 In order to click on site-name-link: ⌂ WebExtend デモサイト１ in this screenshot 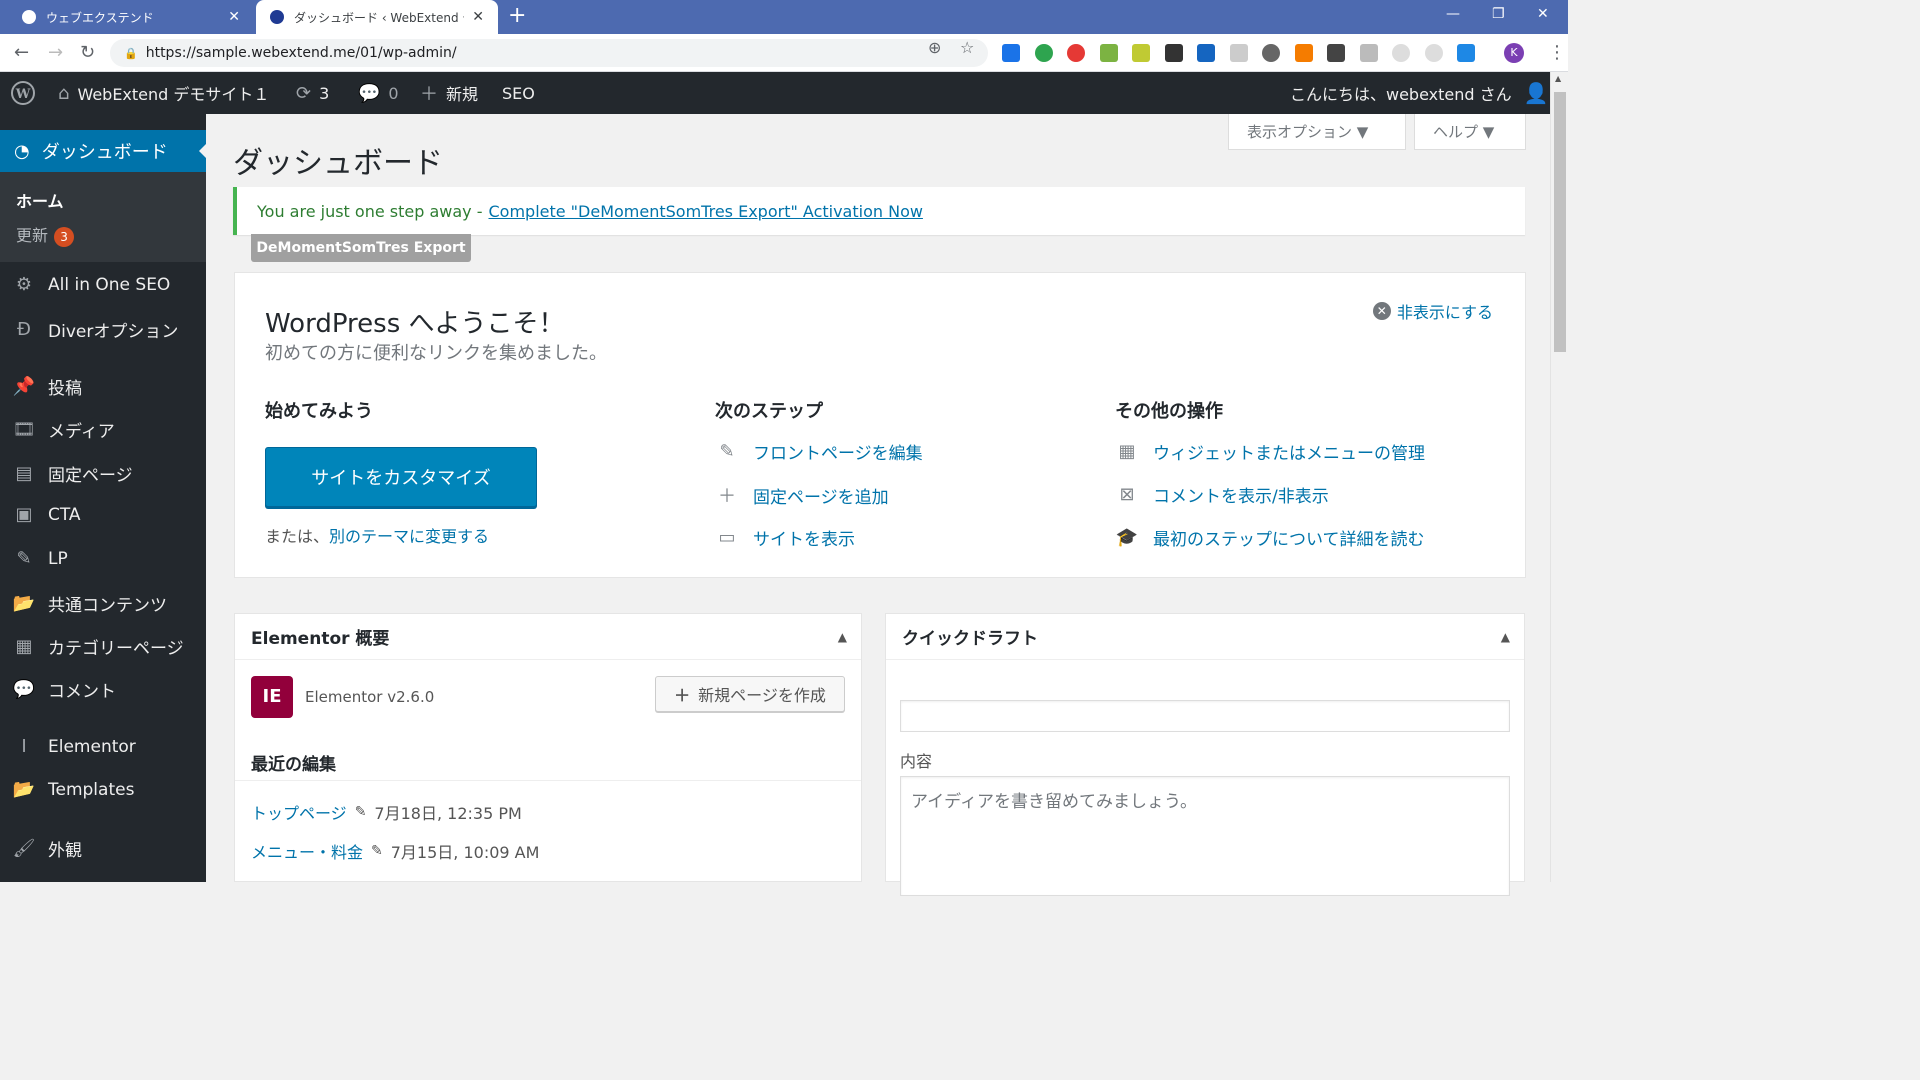, I will do `click(163, 93)`.